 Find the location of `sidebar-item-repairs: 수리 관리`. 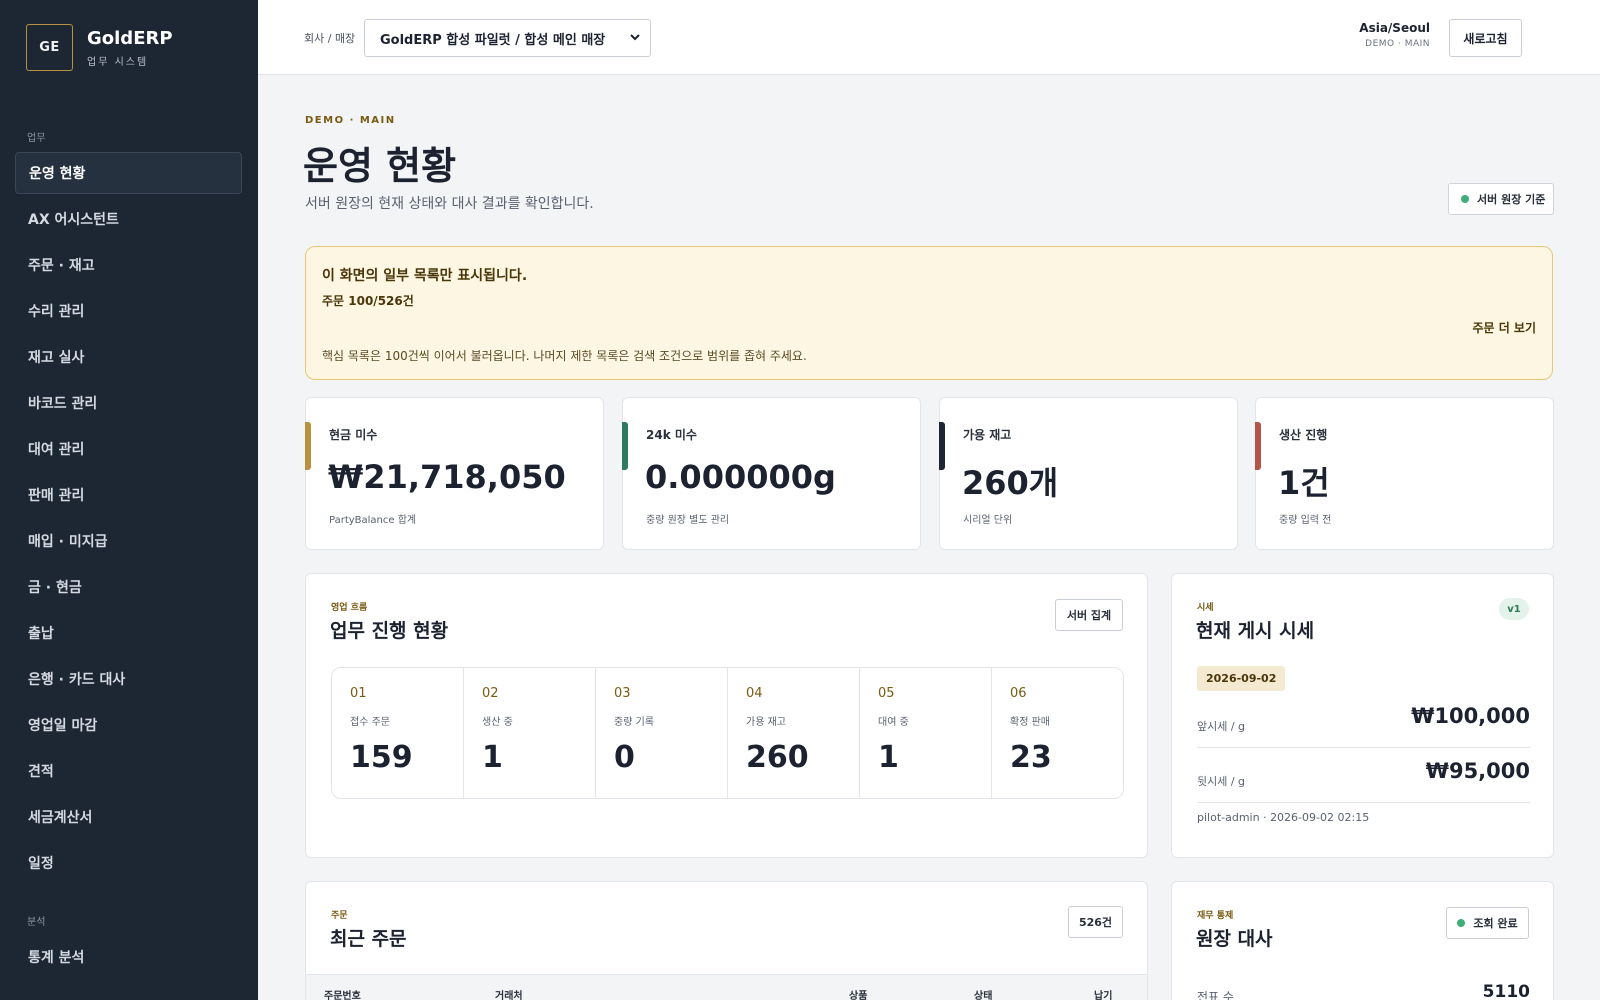

sidebar-item-repairs: 수리 관리 is located at coordinates (128, 311).